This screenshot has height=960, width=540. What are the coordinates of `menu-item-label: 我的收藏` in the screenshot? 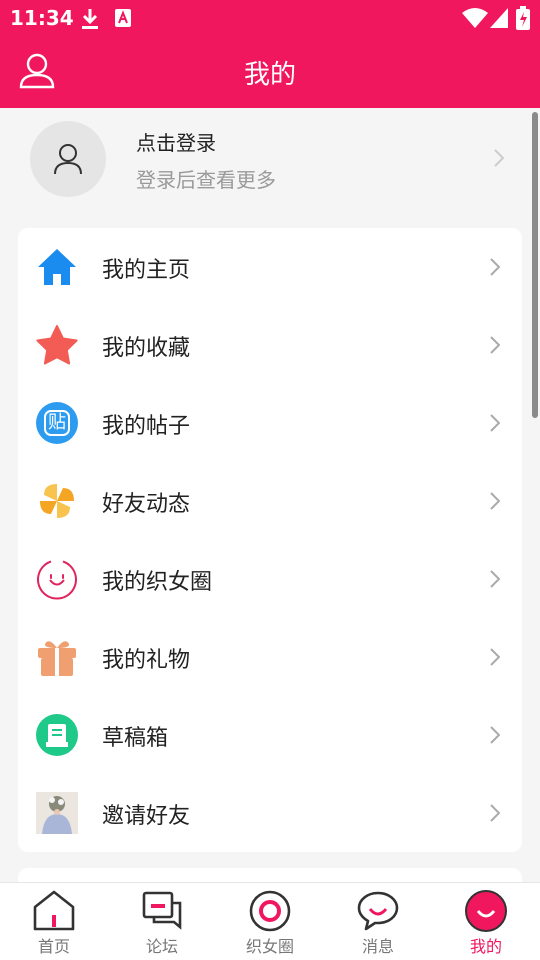 It's located at (146, 348).